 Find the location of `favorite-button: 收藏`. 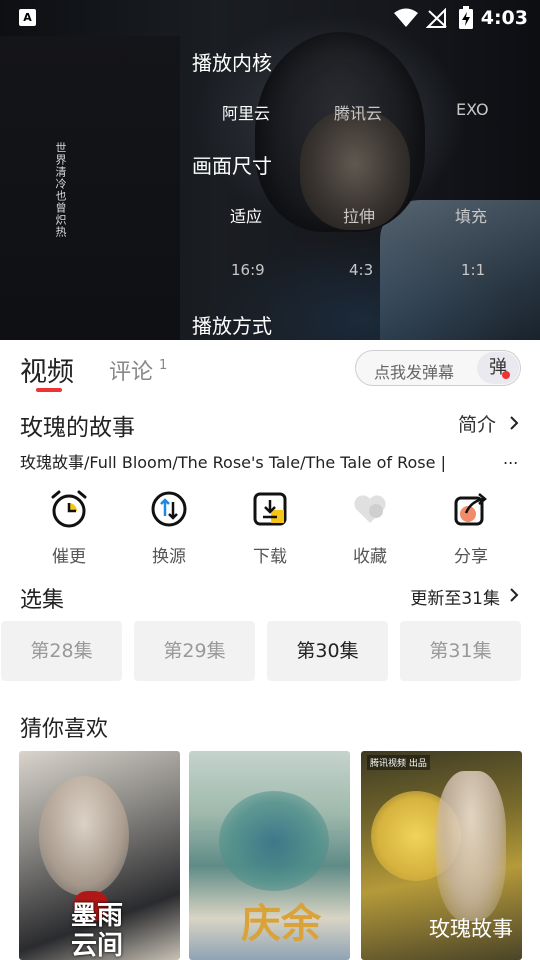

favorite-button: 收藏 is located at coordinates (370, 526).